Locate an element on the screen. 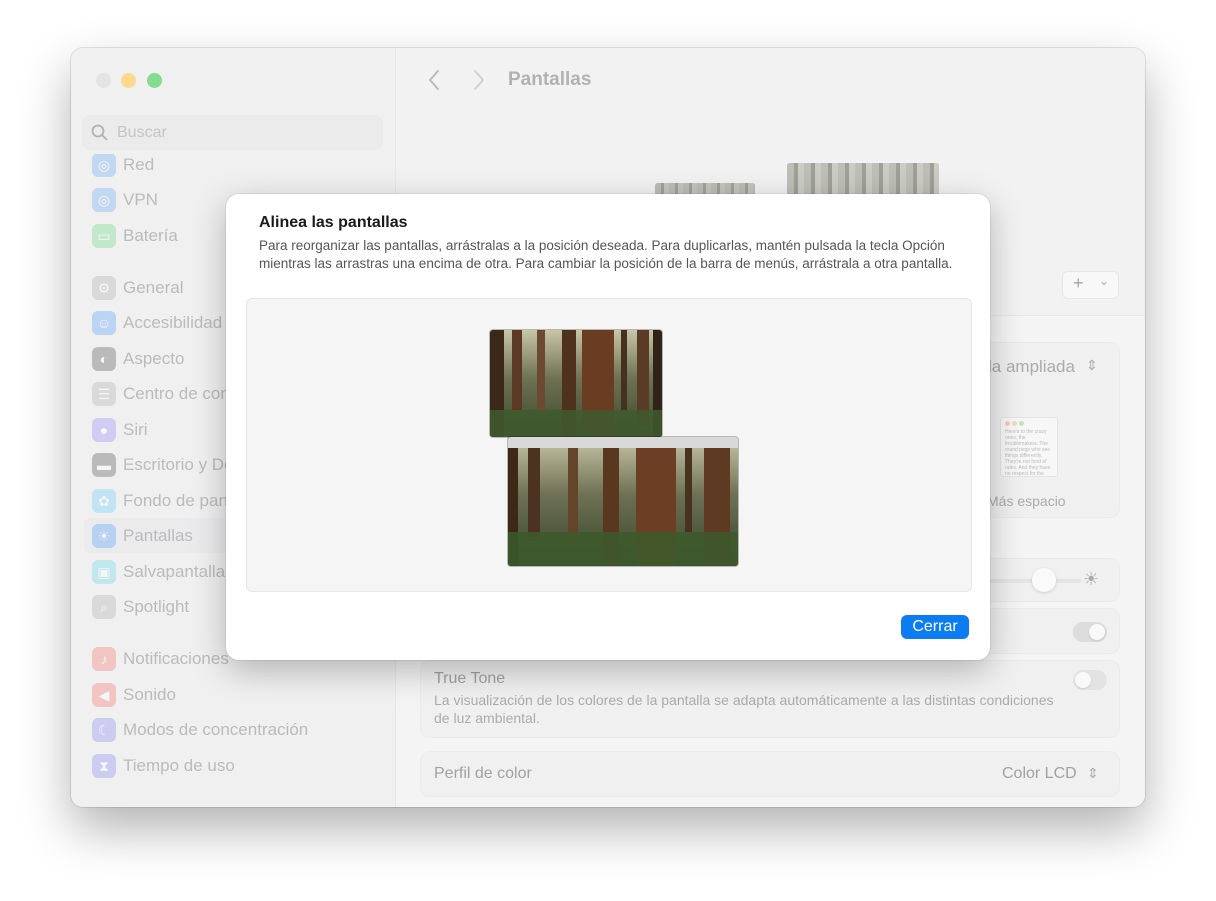 This screenshot has width=1216, height=901. close-button: Cerrar is located at coordinates (935, 627).